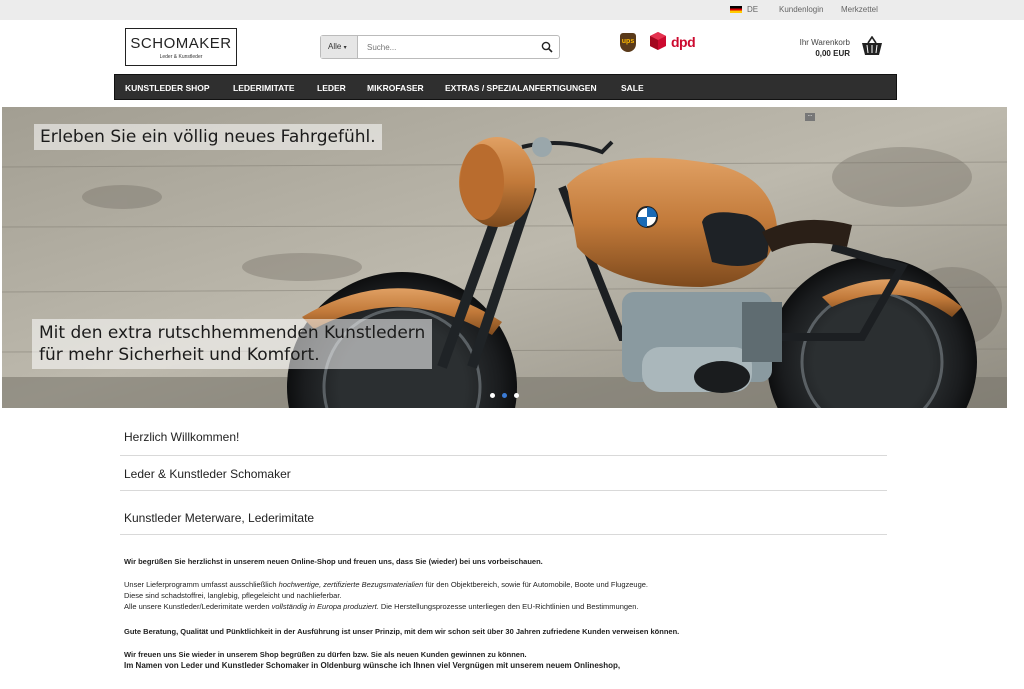  I want to click on cart-total: 0,00 EUR, so click(832, 53).